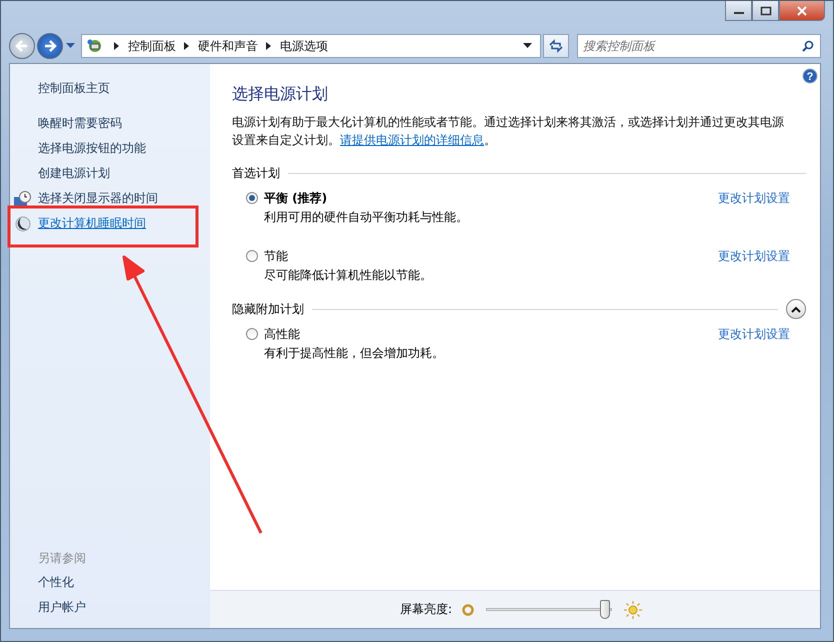  I want to click on dim-sun-icon, so click(468, 610).